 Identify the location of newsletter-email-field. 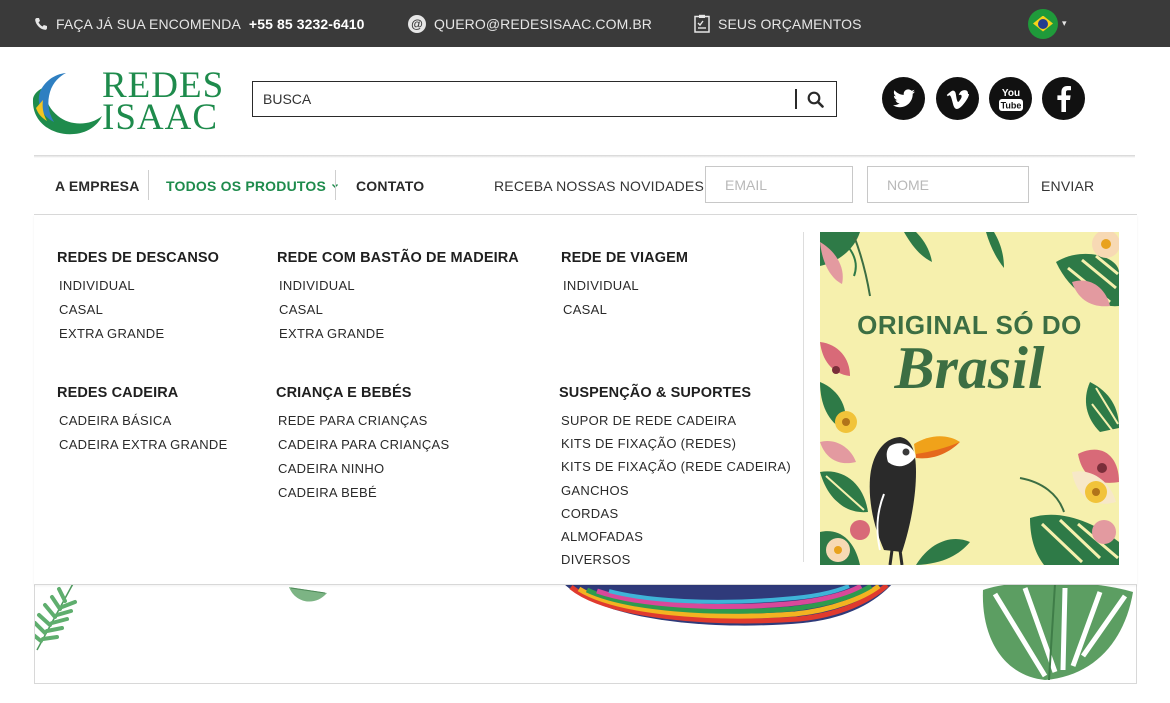
(779, 184).